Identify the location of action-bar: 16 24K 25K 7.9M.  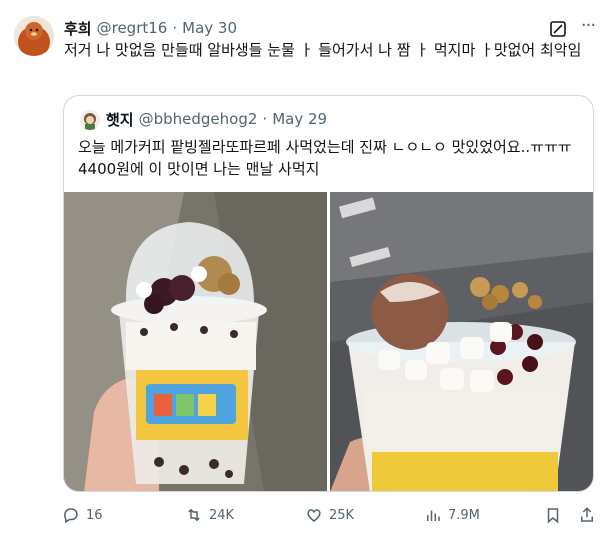
(332, 515).